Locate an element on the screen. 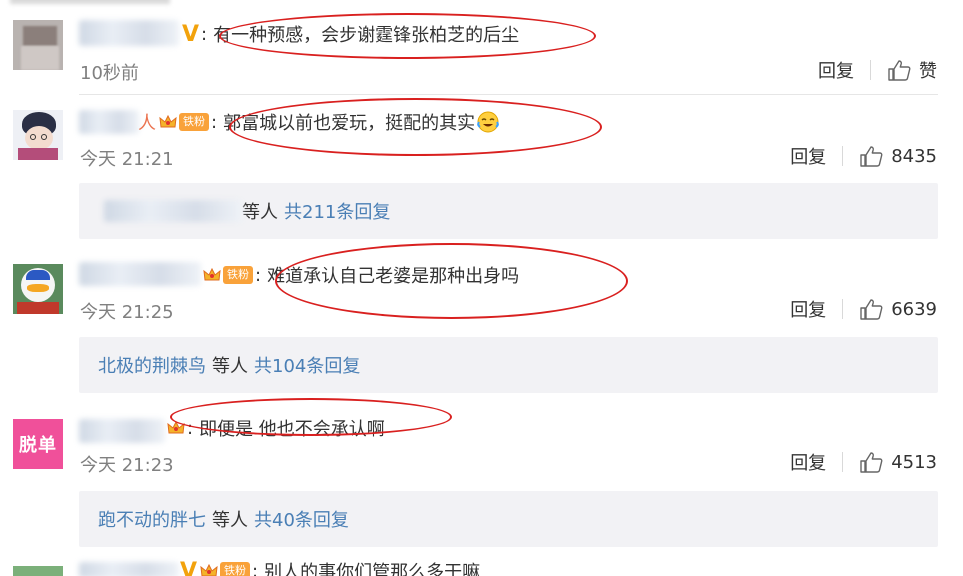  username: 人 is located at coordinates (147, 122).